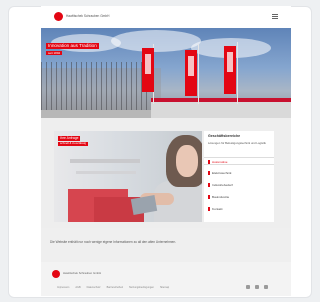 Image resolution: width=320 pixels, height=302 pixels. I want to click on sidebar-item-label: Industriebedarf, so click(222, 185).